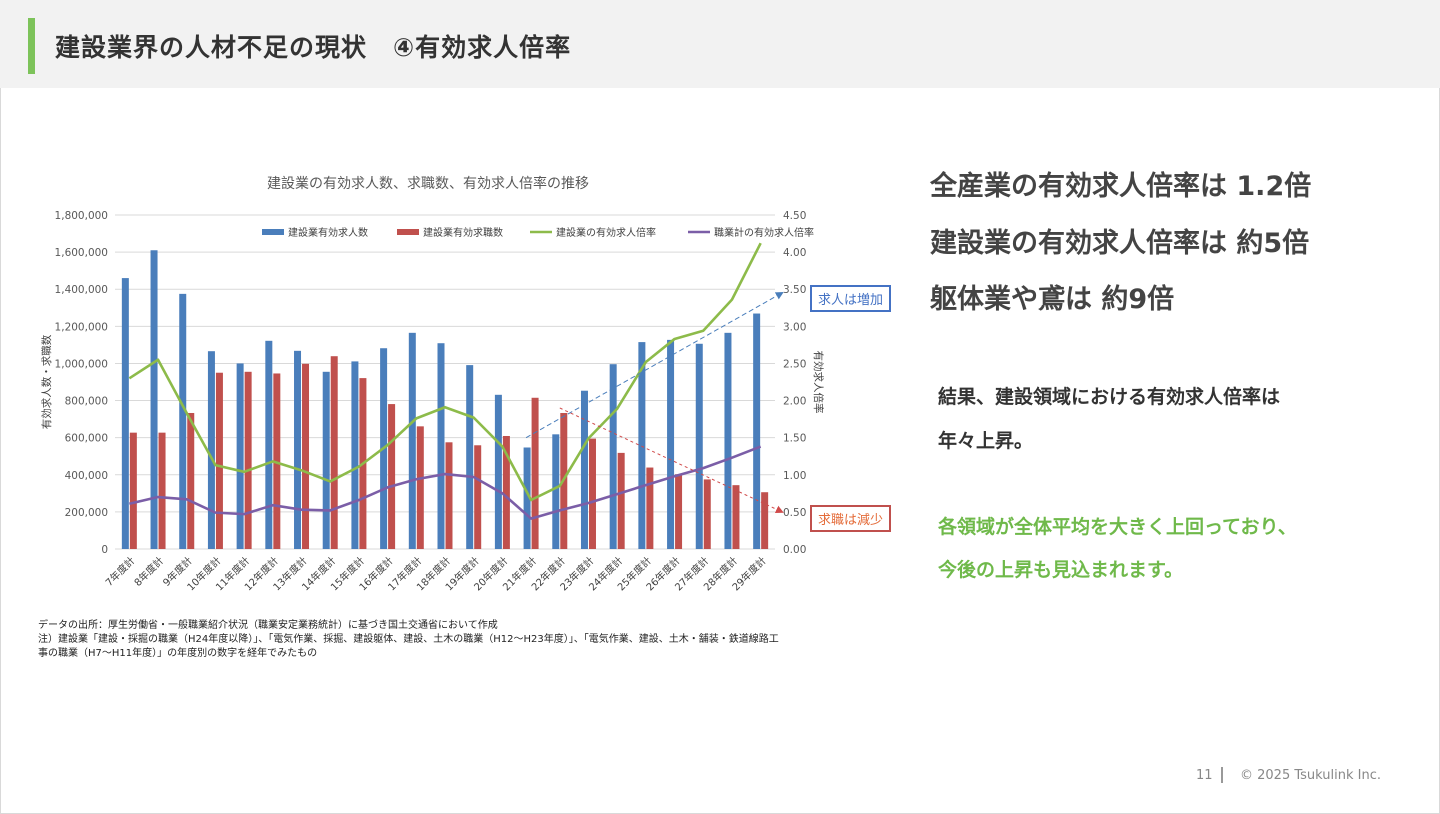 This screenshot has width=1440, height=814. I want to click on body-text-1: 結果、建設領域における有効求人倍率は, so click(1109, 397).